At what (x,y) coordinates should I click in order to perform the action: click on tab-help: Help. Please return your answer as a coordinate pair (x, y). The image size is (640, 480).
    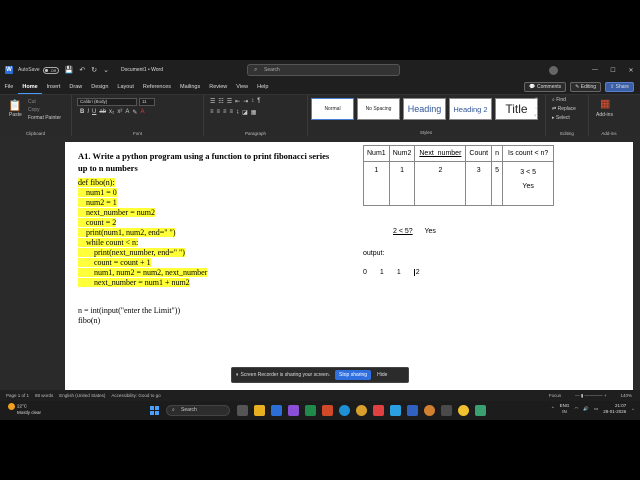
    Looking at the image, I should click on (263, 87).